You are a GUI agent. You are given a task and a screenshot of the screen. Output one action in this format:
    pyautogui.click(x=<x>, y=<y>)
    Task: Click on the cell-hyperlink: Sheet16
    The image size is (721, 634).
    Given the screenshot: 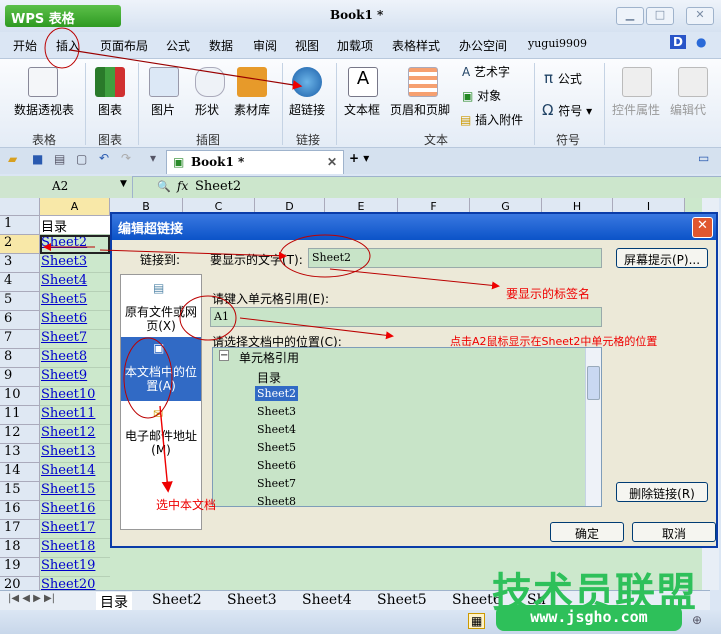 What is the action you would take?
    pyautogui.click(x=75, y=510)
    